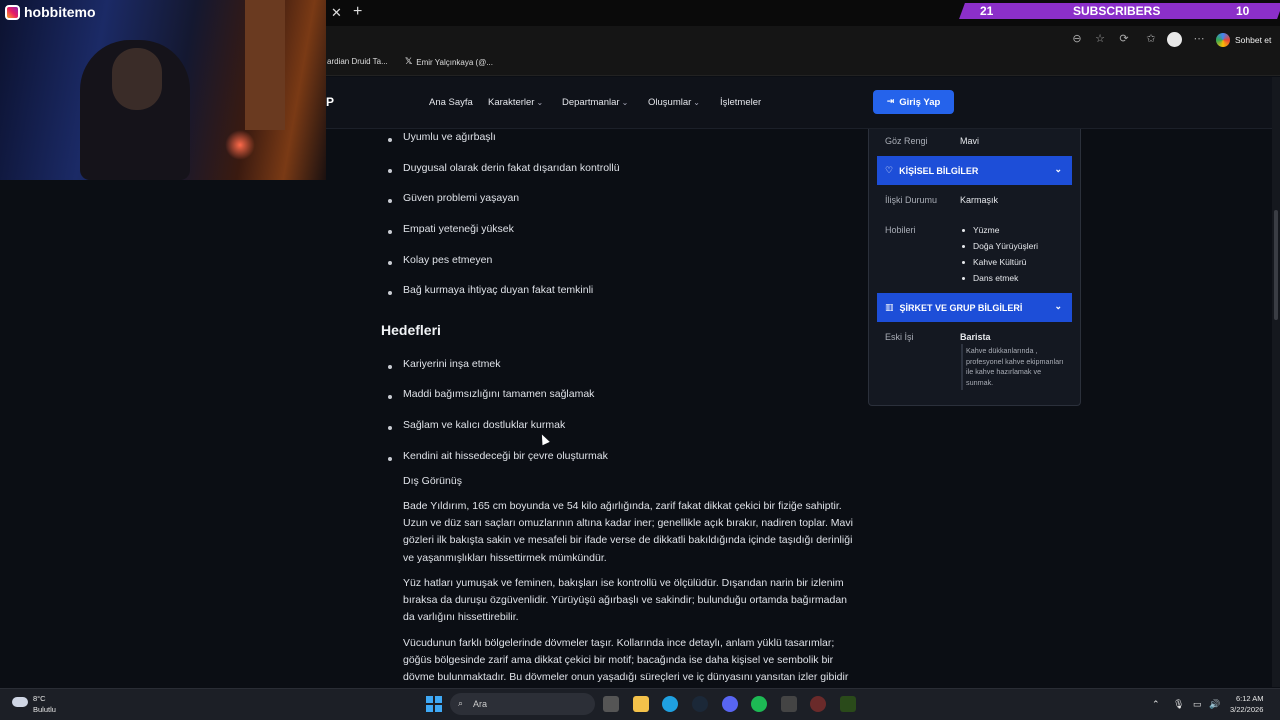 This screenshot has width=1280, height=720. What do you see at coordinates (920, 102) in the screenshot?
I see `login-label: Giriş Yap` at bounding box center [920, 102].